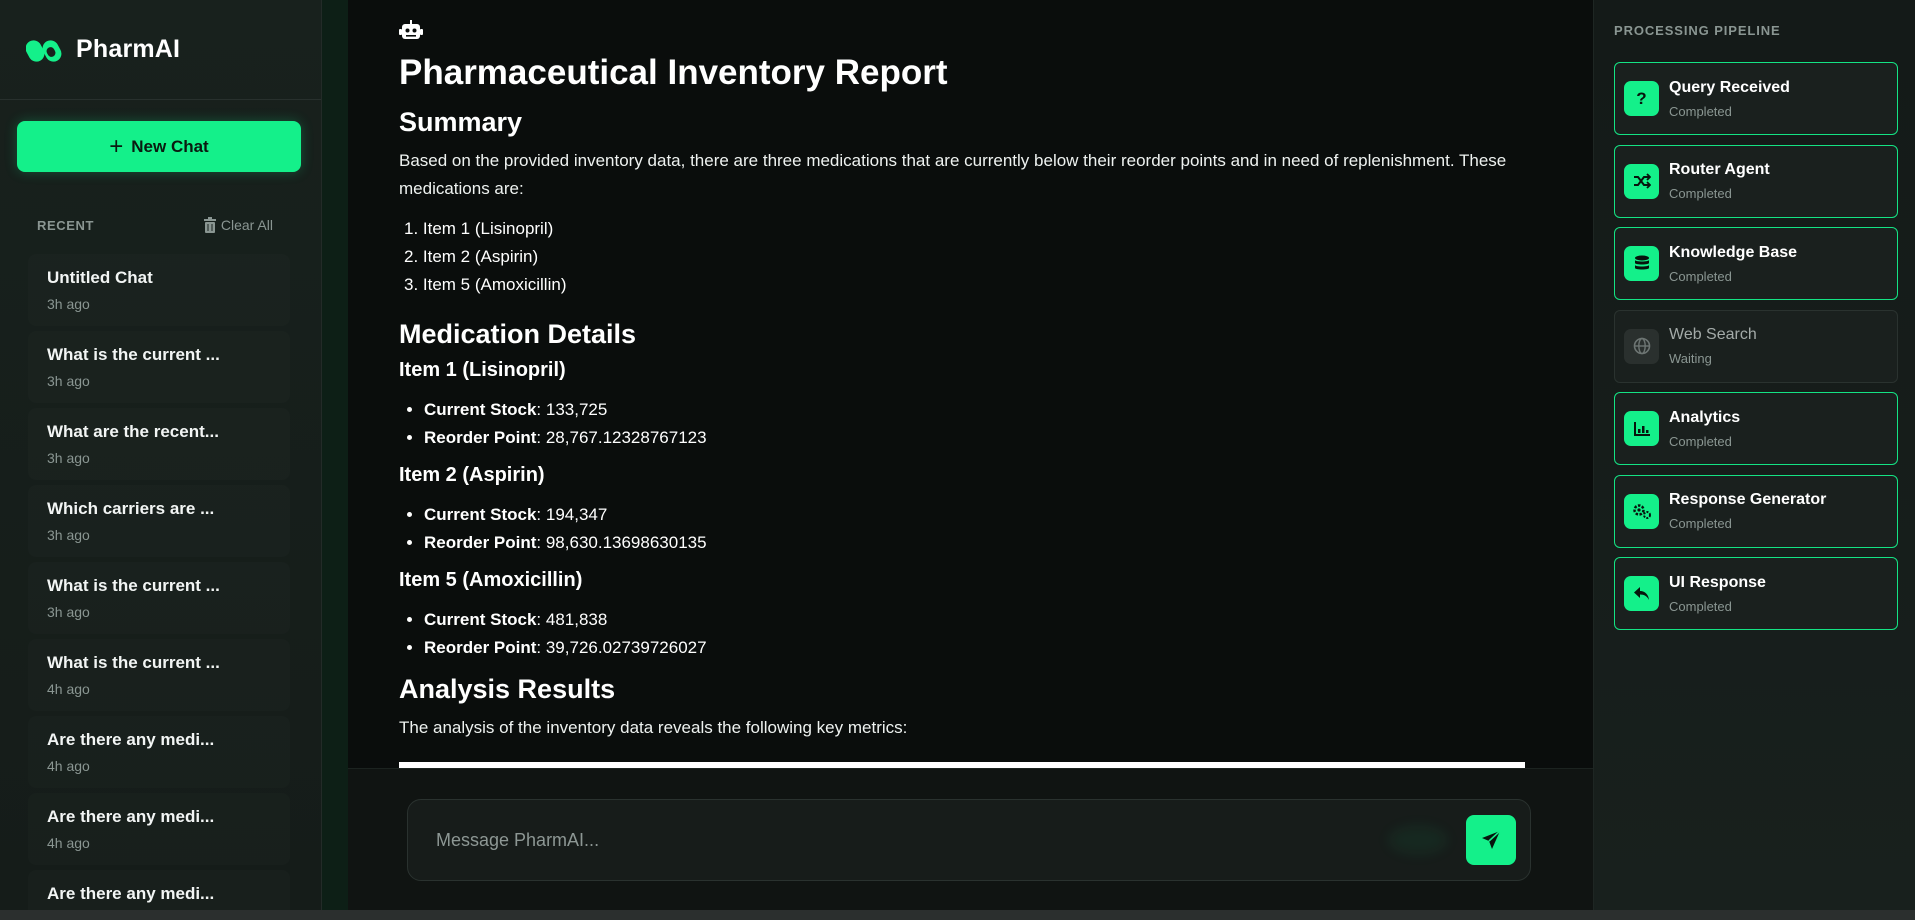 The image size is (1915, 920). What do you see at coordinates (1756, 428) in the screenshot?
I see `pipeline-step-analytics: Analytics Completed` at bounding box center [1756, 428].